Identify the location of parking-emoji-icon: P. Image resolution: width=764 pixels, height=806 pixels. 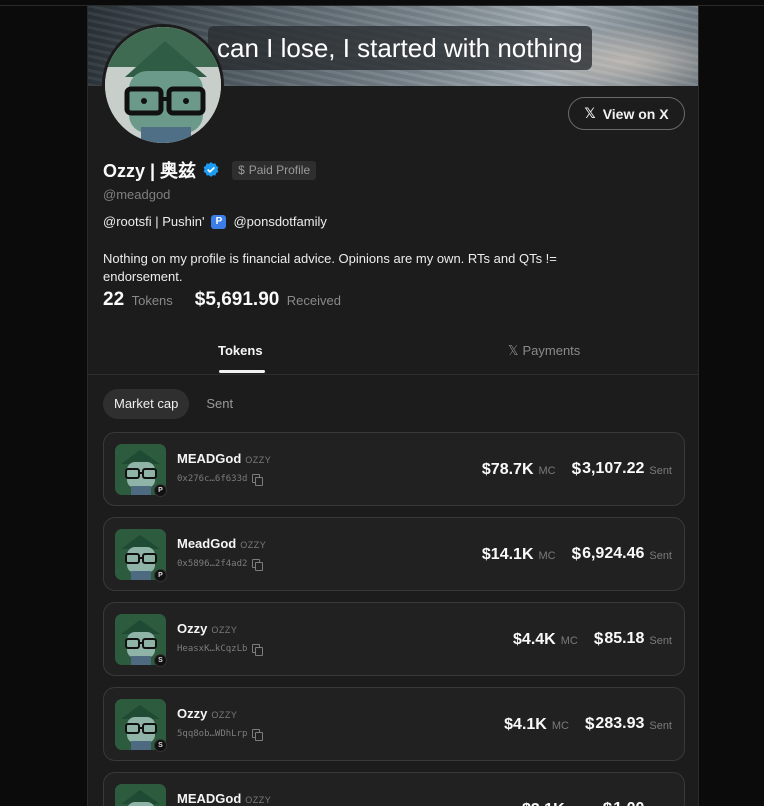
(219, 221).